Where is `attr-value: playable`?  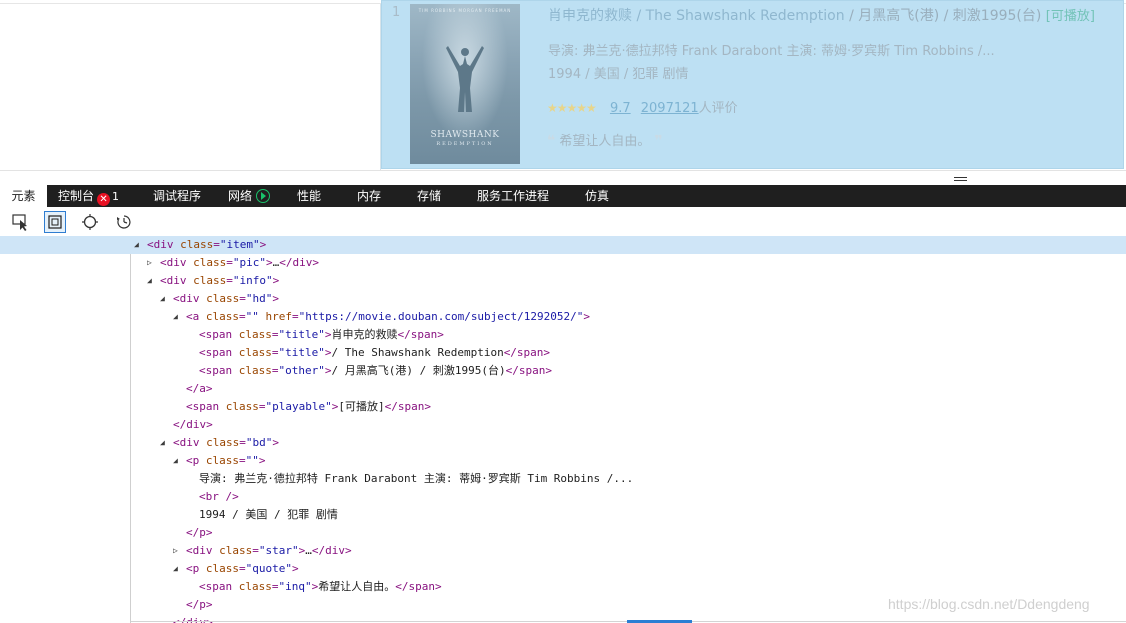
attr-value: playable is located at coordinates (298, 406).